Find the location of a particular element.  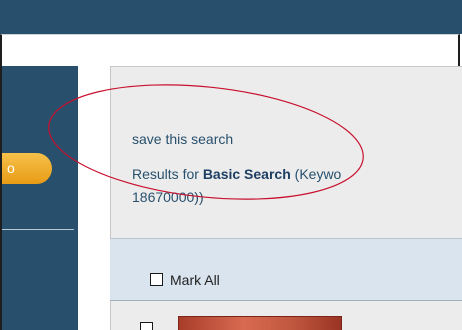

mark-all-checkbox is located at coordinates (156, 279).